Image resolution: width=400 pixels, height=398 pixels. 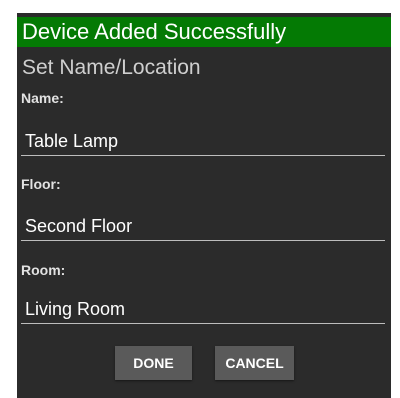 What do you see at coordinates (254, 363) in the screenshot?
I see `cancel-button: CANCEL` at bounding box center [254, 363].